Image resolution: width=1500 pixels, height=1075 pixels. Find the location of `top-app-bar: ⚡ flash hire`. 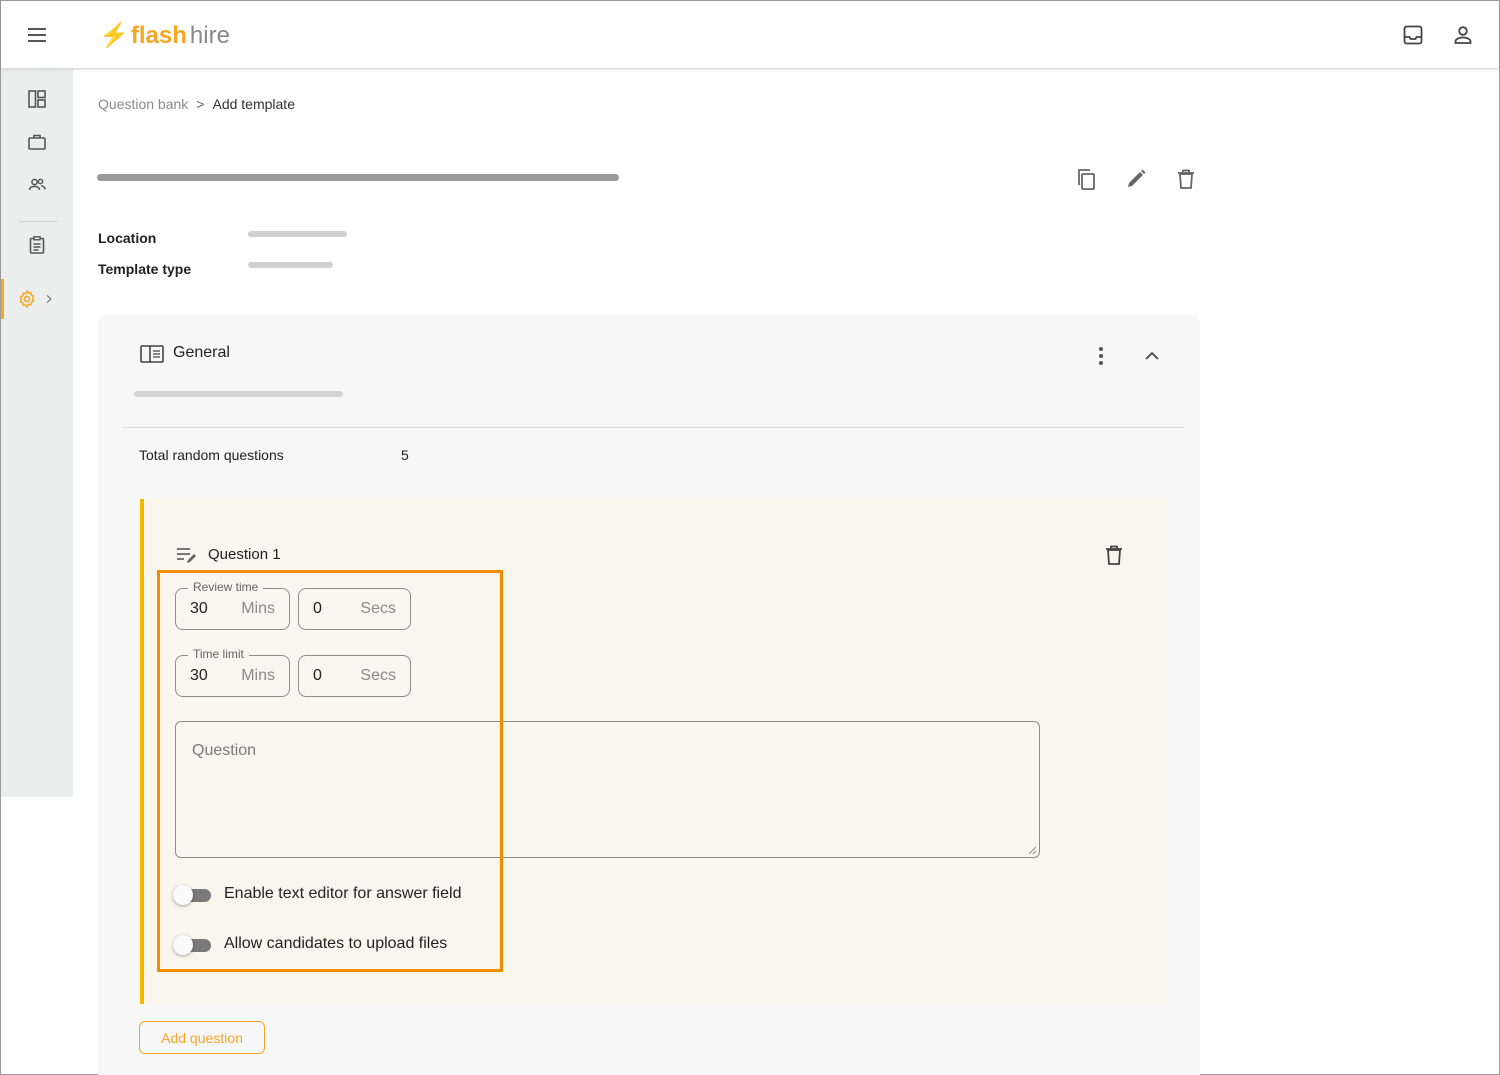

top-app-bar: ⚡ flash hire is located at coordinates (749, 35).